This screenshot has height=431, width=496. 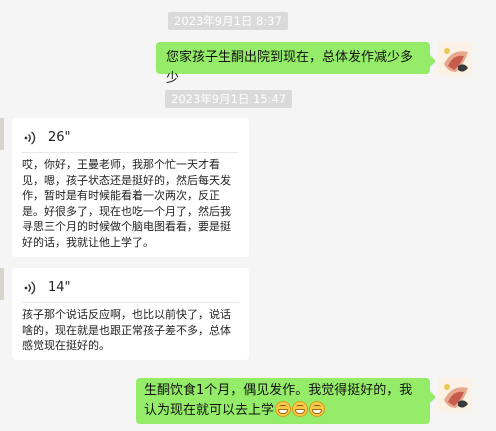 What do you see at coordinates (228, 21) in the screenshot?
I see `timestamp: 2023年9月1日 8:37` at bounding box center [228, 21].